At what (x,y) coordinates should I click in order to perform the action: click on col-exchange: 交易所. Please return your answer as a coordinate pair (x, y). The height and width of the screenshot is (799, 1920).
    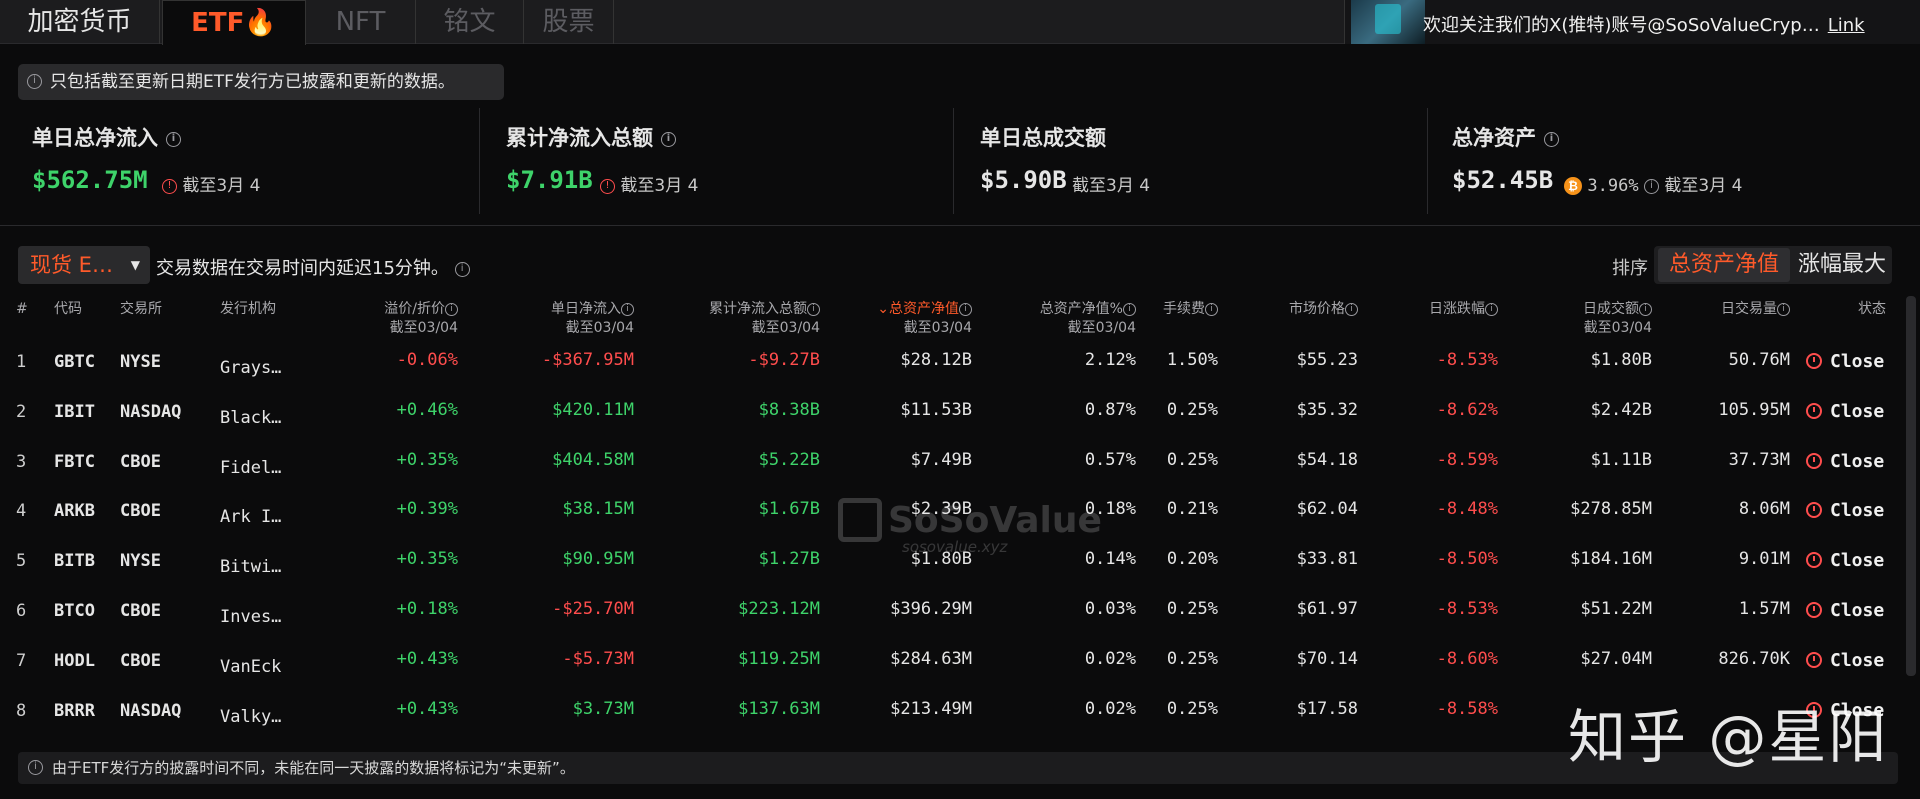
    Looking at the image, I should click on (141, 309).